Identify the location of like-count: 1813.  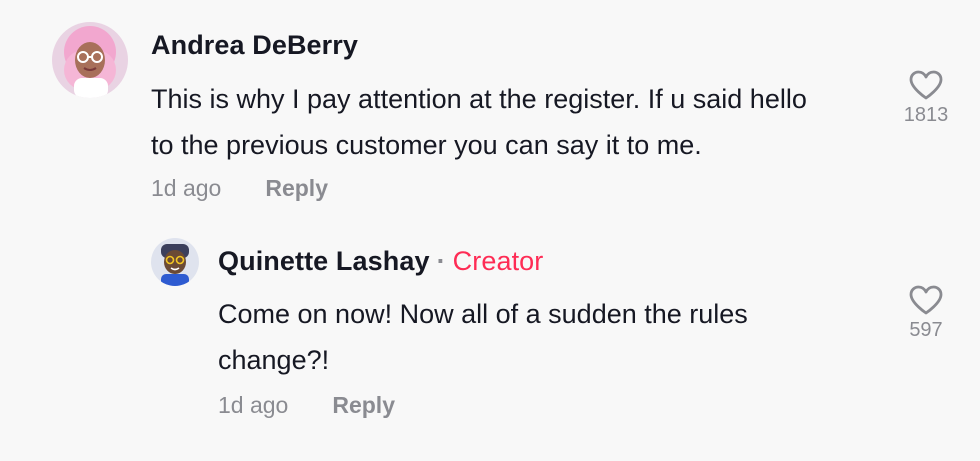
(926, 115).